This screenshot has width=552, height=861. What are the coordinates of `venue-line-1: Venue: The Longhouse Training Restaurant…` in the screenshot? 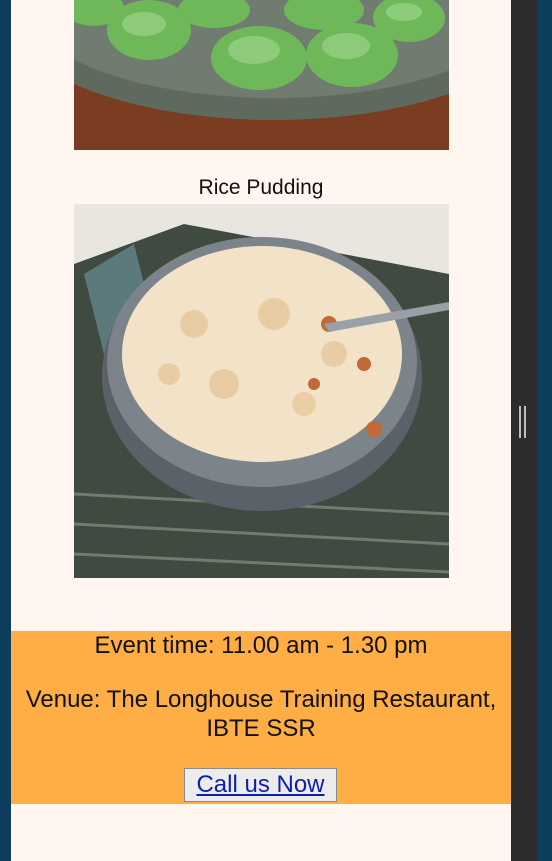 It's located at (261, 699).